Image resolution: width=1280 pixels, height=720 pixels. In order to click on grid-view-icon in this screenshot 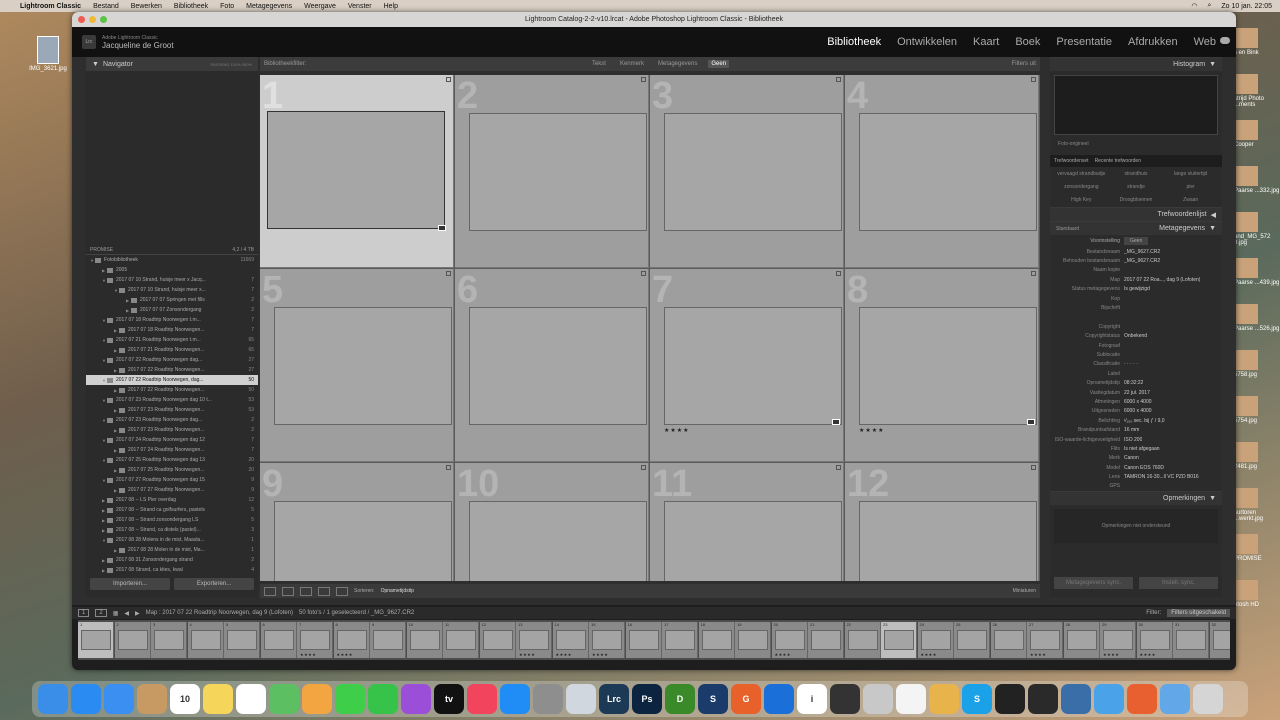, I will do `click(270, 591)`.